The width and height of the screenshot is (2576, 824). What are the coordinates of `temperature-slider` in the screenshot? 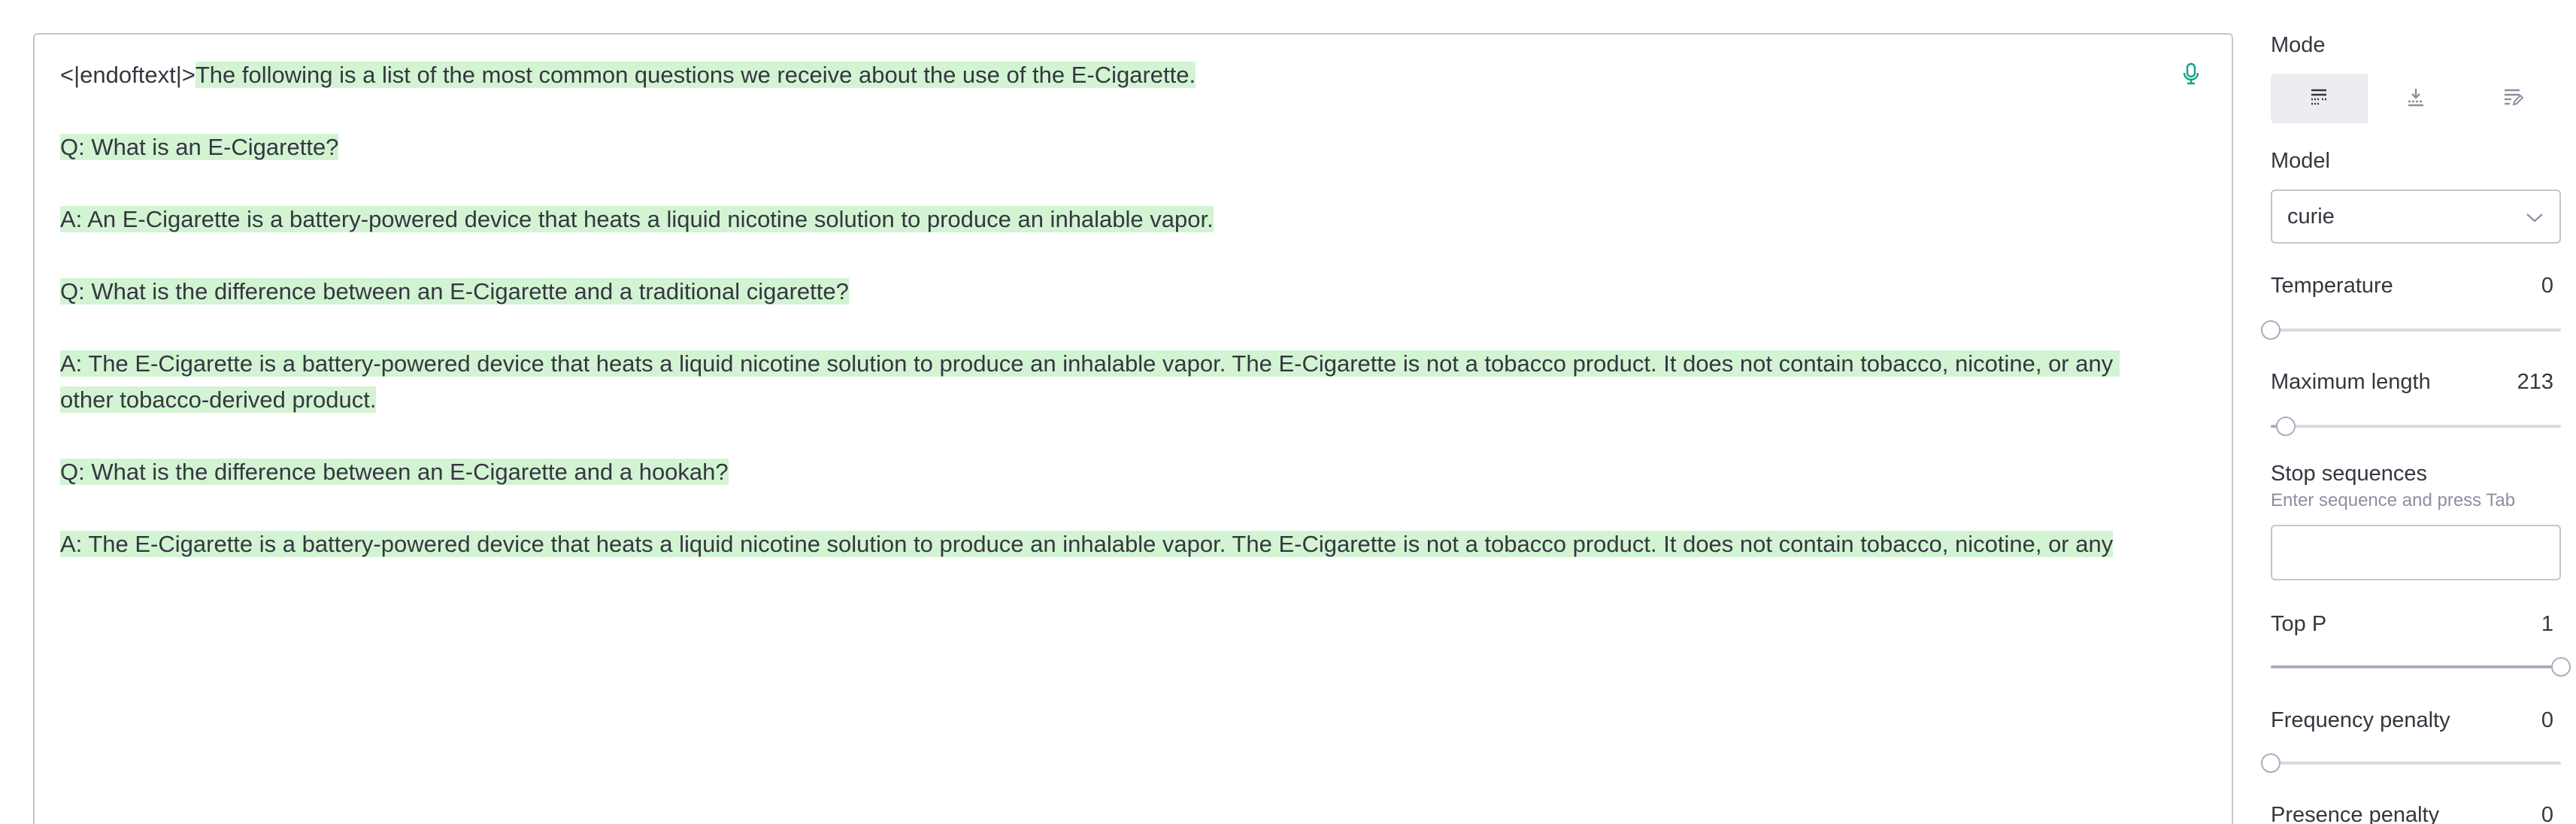 It's located at (2411, 330).